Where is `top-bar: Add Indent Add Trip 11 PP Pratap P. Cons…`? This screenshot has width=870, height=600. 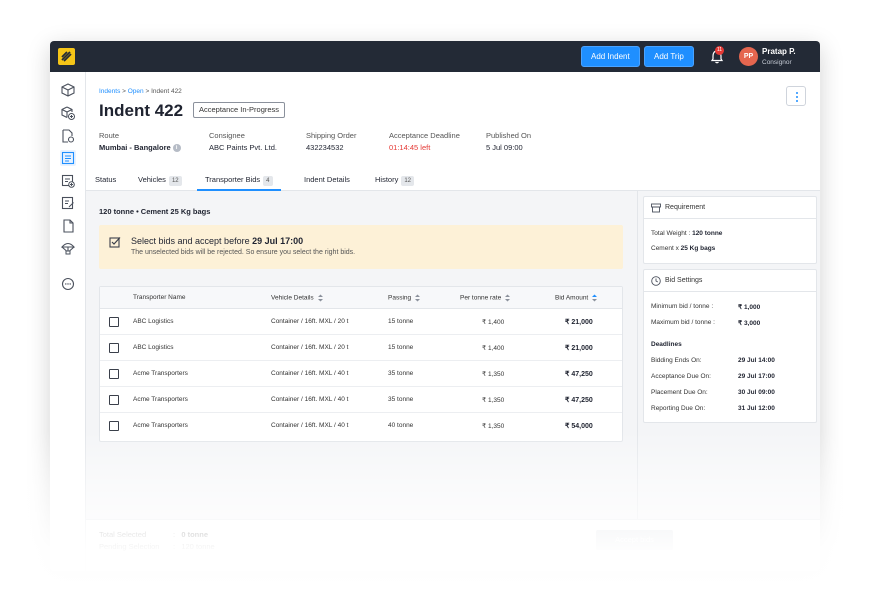 top-bar: Add Indent Add Trip 11 PP Pratap P. Cons… is located at coordinates (435, 56).